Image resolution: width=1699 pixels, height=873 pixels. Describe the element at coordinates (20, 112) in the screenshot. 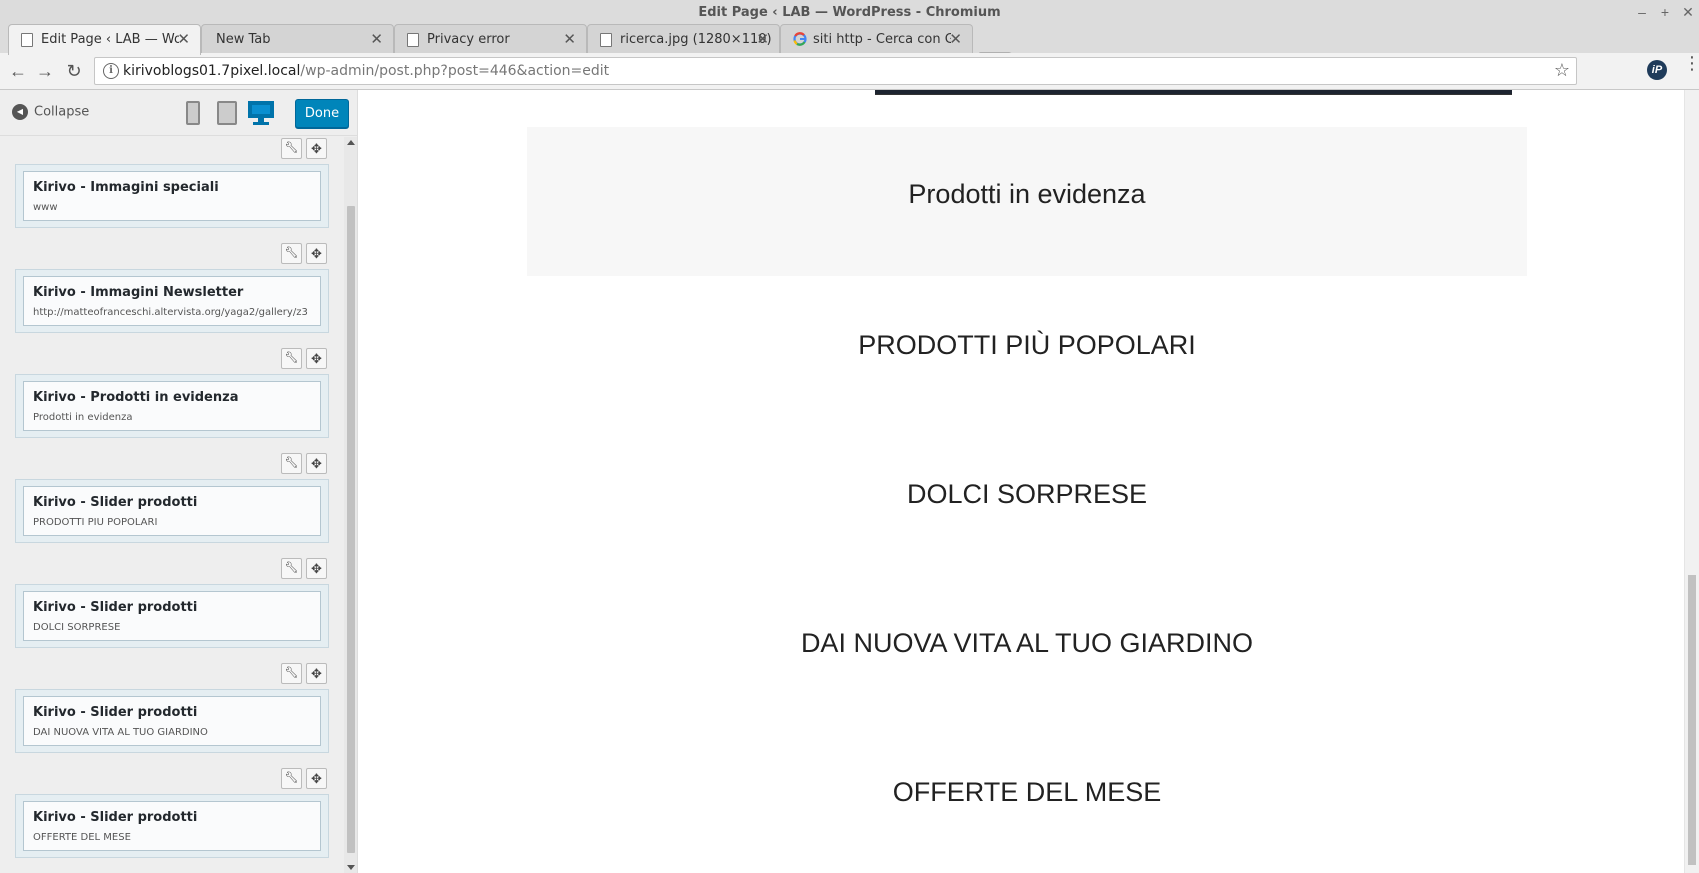

I see `collapse-arrow-icon: ◀` at that location.